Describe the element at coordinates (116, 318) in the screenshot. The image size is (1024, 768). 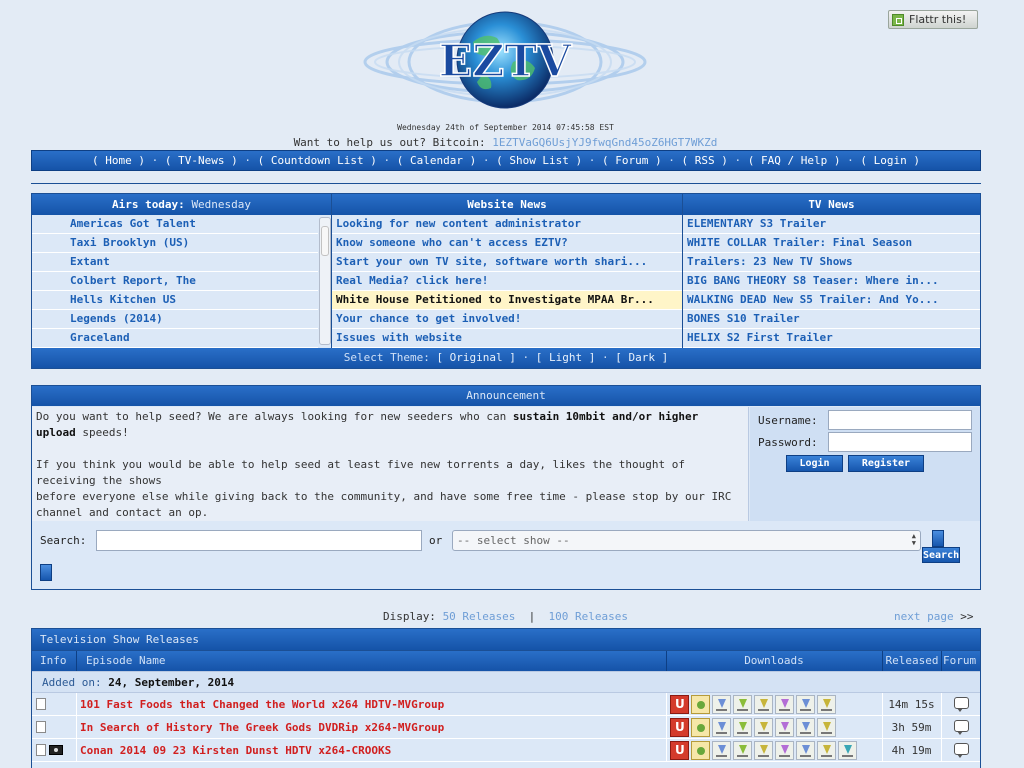
I see `airs-show-link: Legends (2014)` at that location.